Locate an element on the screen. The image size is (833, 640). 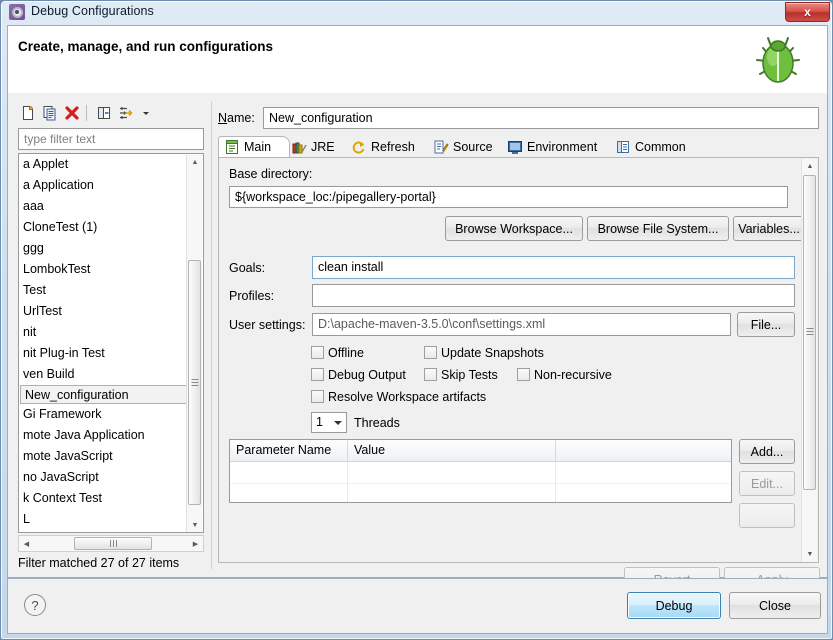
tab-main: Main is located at coordinates (254, 147).